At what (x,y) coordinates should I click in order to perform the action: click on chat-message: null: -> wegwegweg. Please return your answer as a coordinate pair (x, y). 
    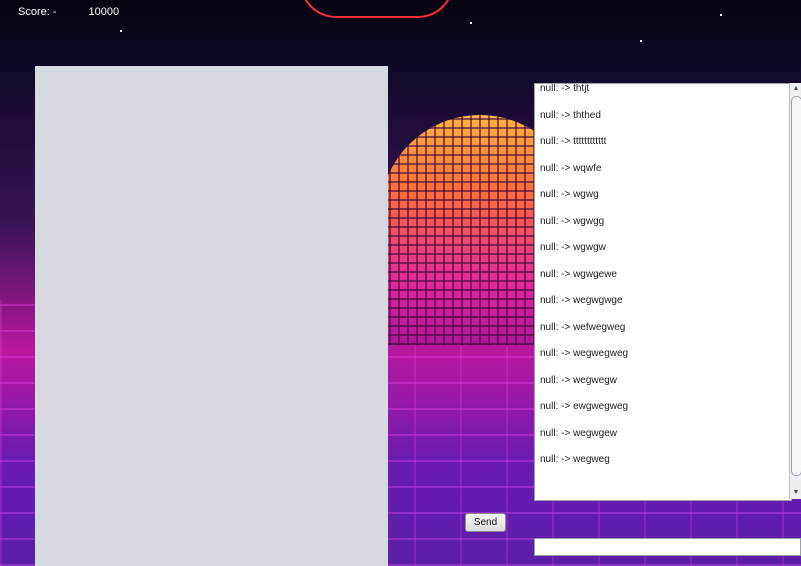
    Looking at the image, I should click on (584, 353).